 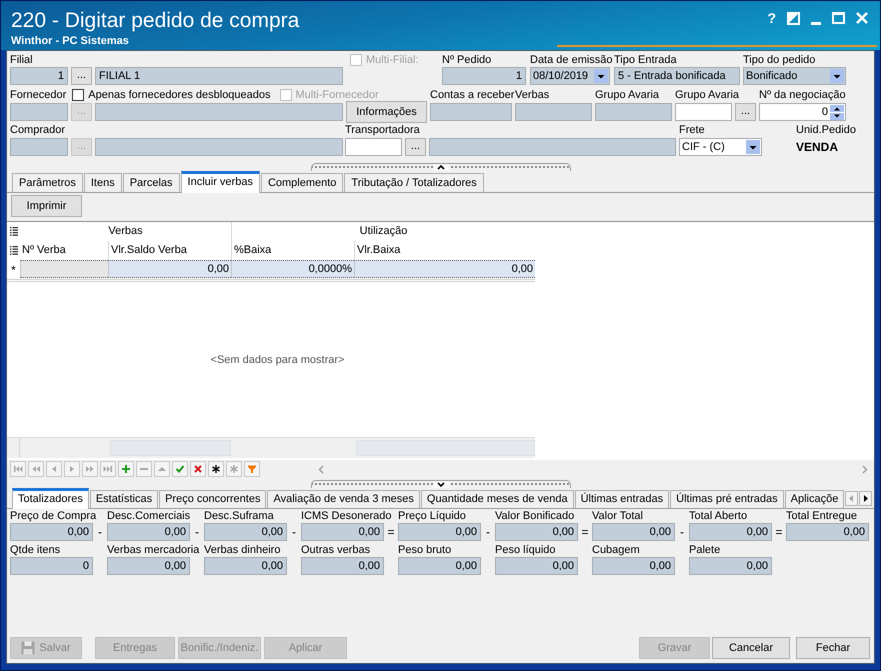 I want to click on buyer-code-field, so click(x=39, y=147).